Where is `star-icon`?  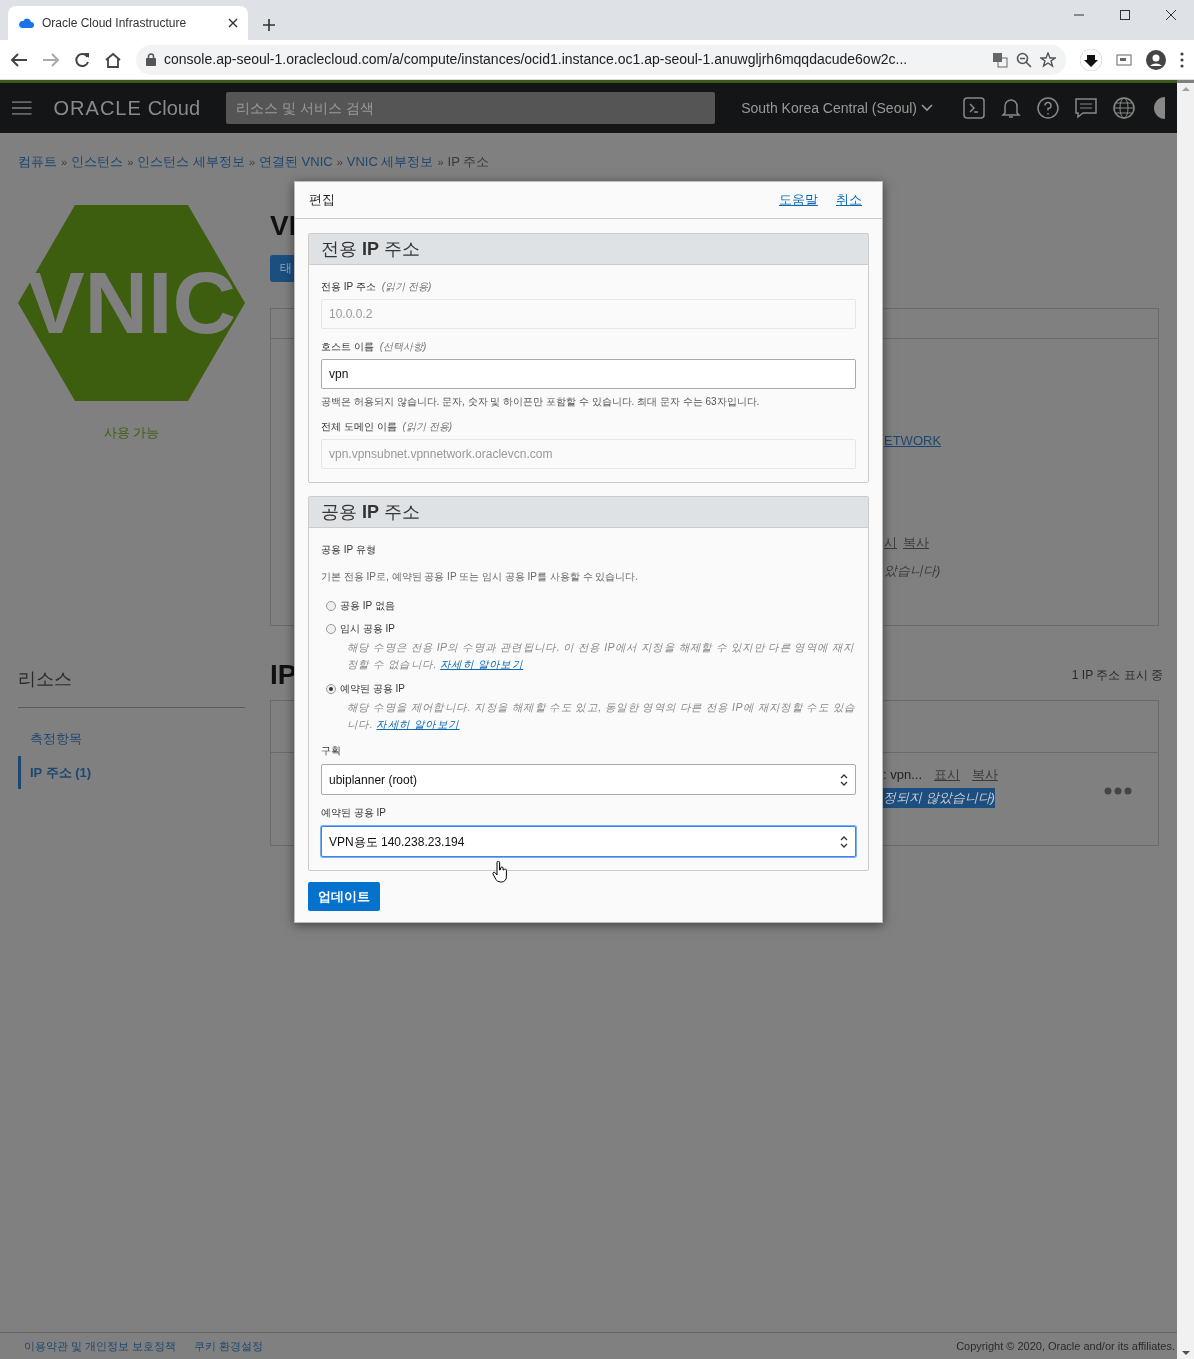
star-icon is located at coordinates (1048, 59).